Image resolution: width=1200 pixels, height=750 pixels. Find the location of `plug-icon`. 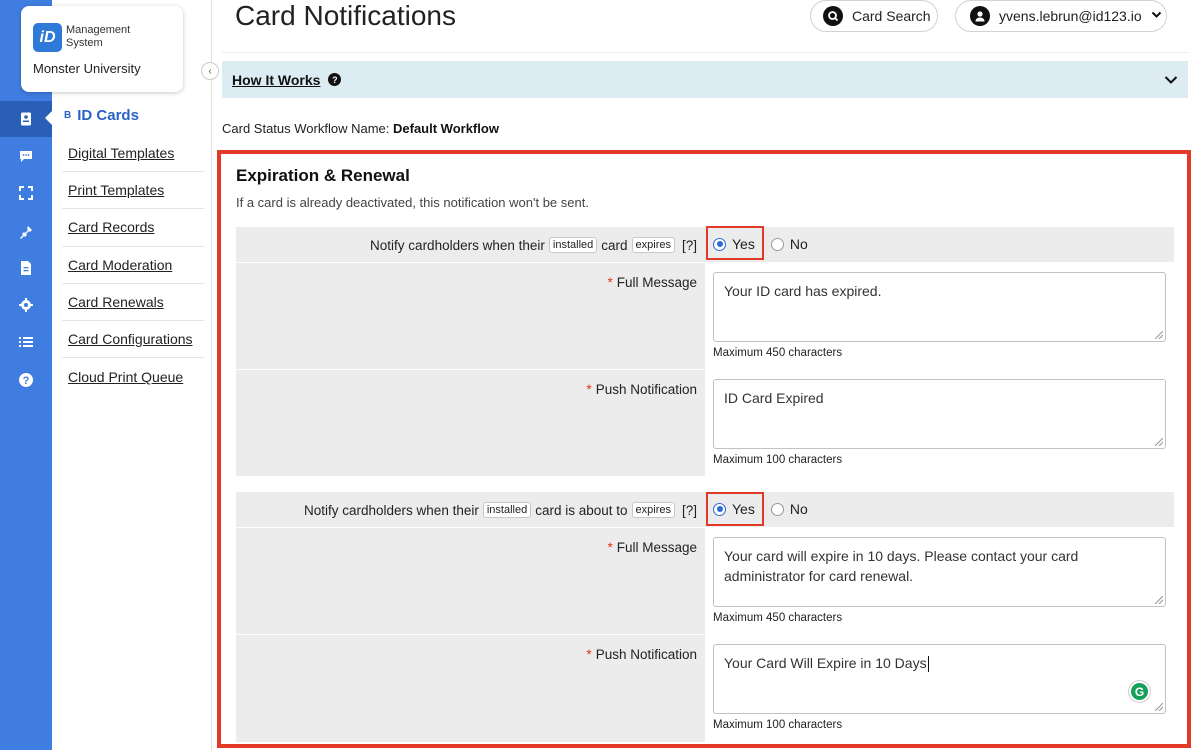

plug-icon is located at coordinates (26, 232).